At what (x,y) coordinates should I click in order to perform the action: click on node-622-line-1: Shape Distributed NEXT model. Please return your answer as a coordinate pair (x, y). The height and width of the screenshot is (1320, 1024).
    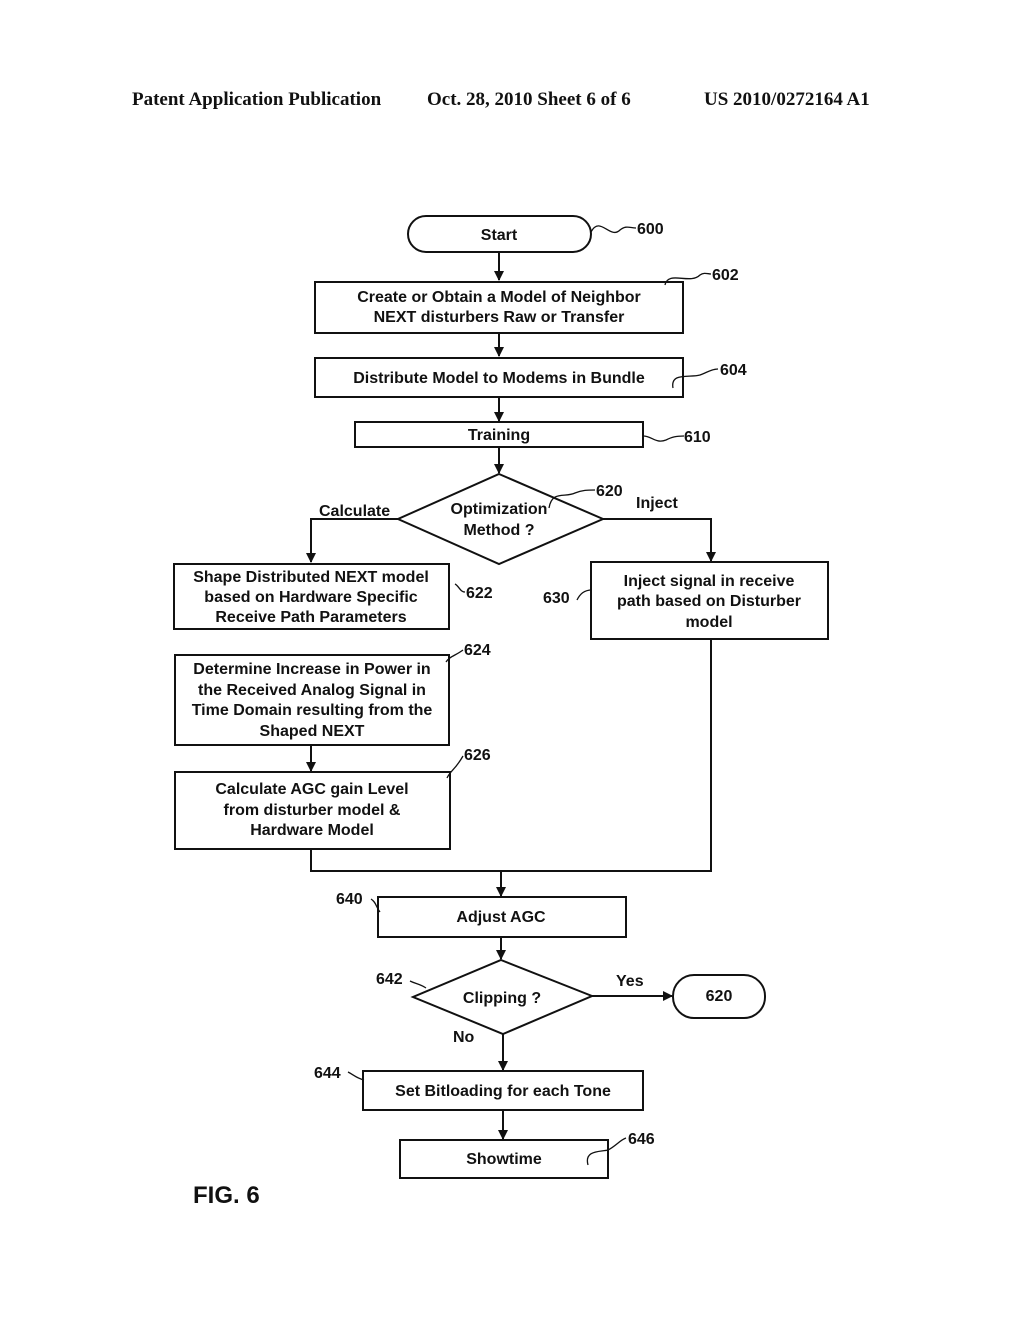
    Looking at the image, I should click on (311, 577).